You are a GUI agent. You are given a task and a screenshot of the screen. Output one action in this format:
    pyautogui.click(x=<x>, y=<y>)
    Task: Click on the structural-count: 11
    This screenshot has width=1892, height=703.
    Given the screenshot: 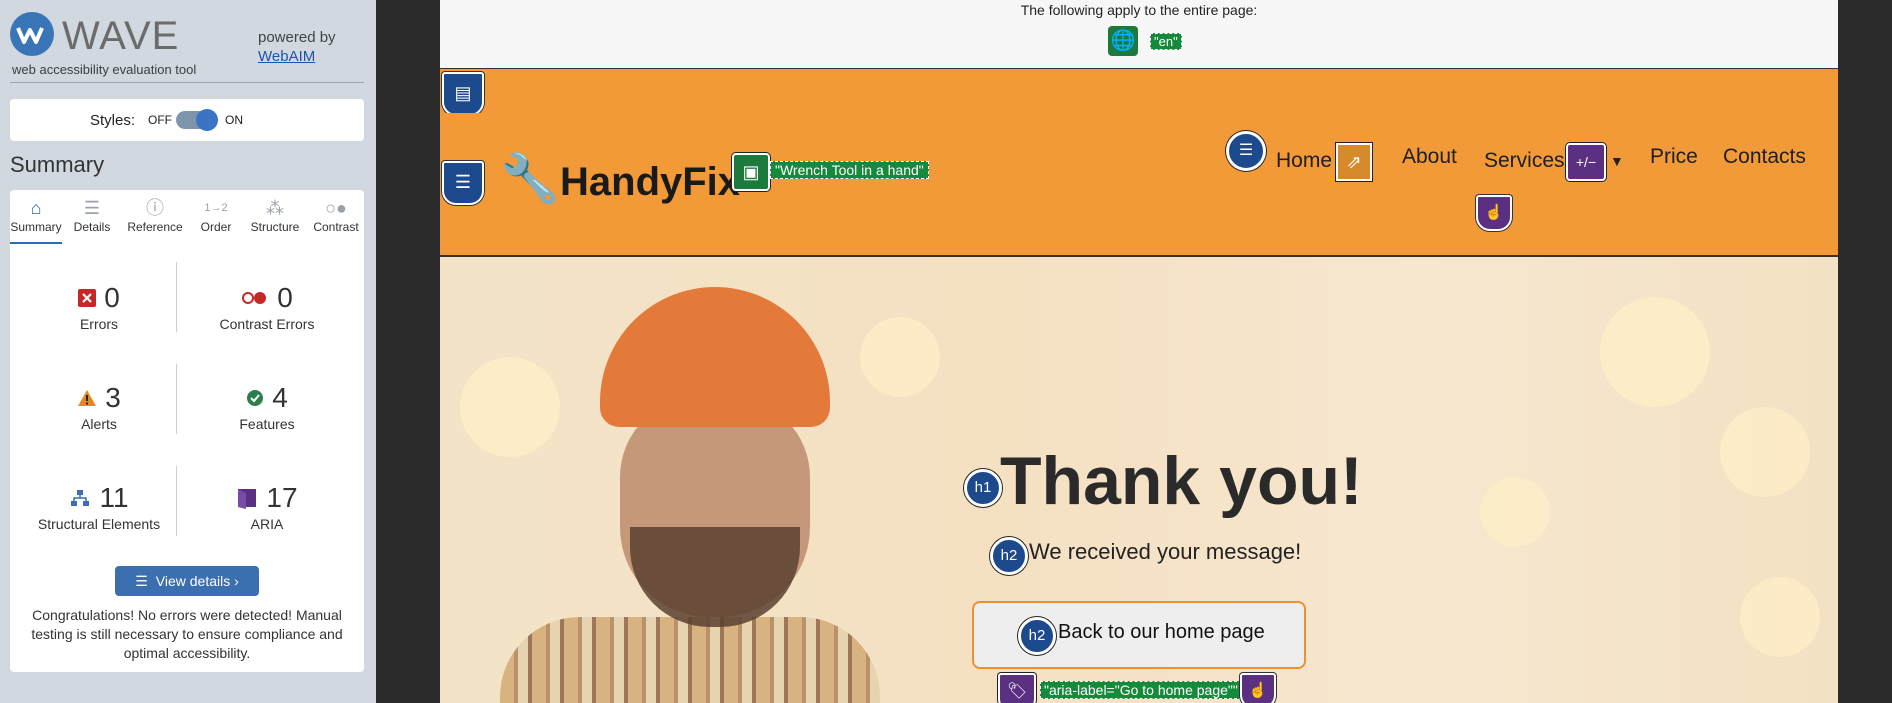 What is the action you would take?
    pyautogui.click(x=114, y=497)
    